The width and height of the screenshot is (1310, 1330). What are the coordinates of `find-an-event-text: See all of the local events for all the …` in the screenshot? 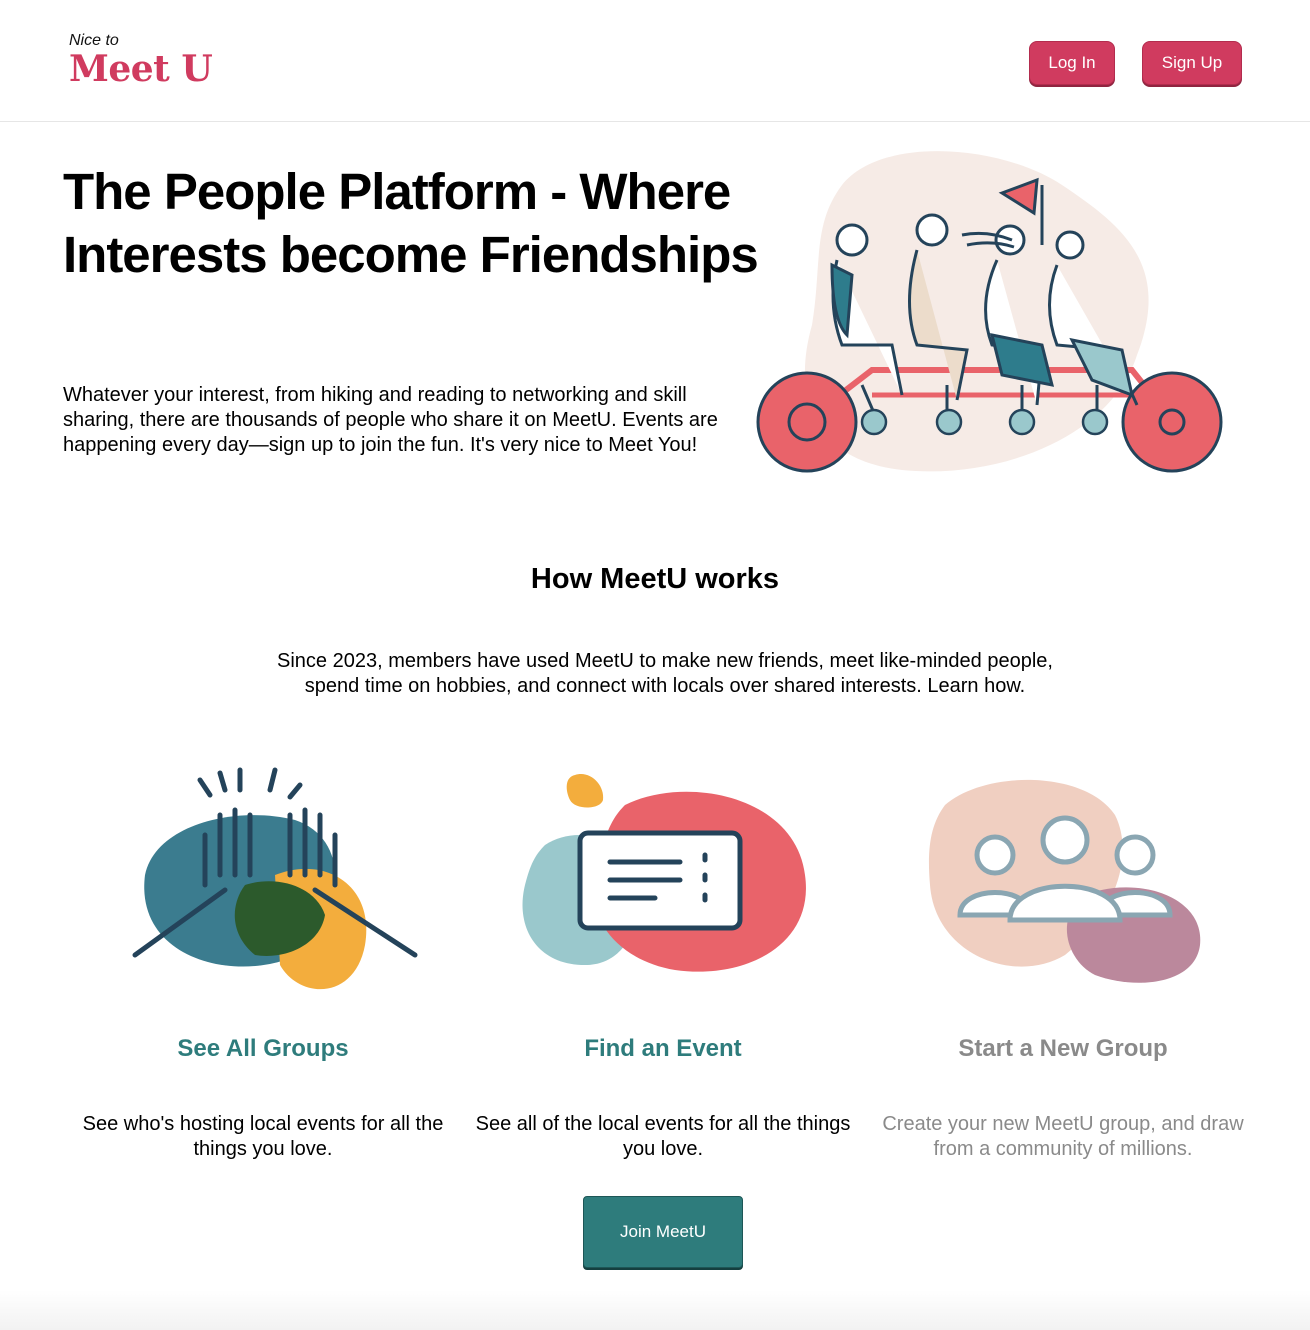 It's located at (663, 1136).